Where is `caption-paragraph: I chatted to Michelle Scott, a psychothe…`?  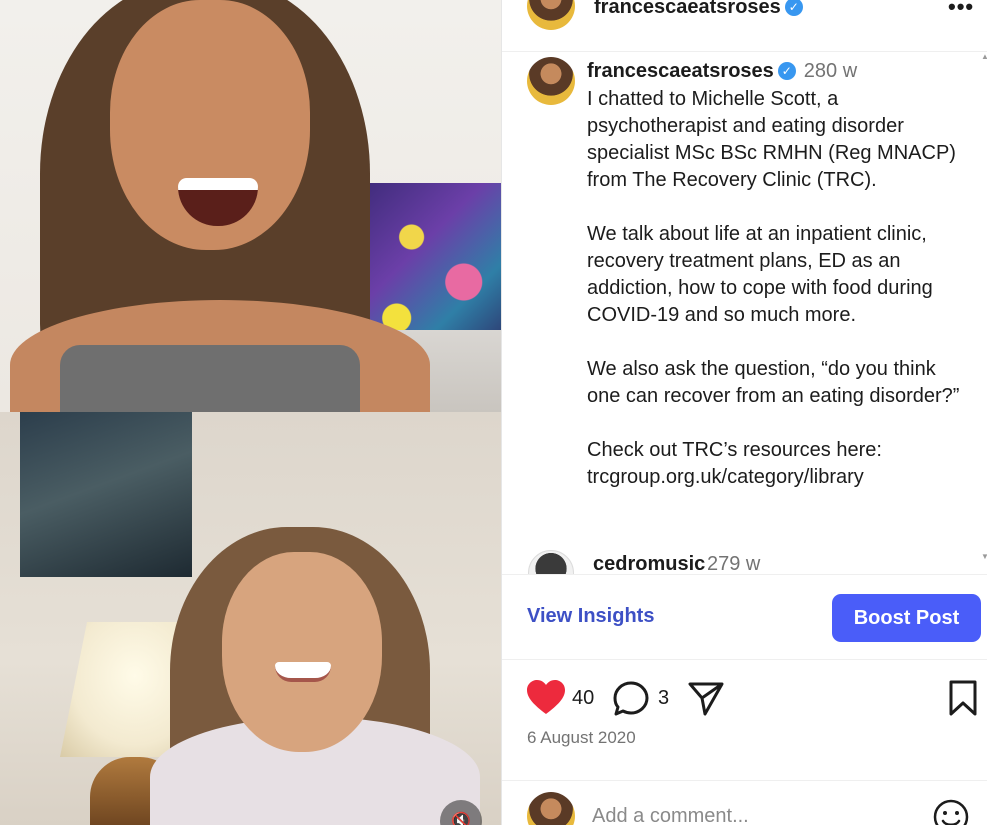 caption-paragraph: I chatted to Michelle Scott, a psychothe… is located at coordinates (771, 139).